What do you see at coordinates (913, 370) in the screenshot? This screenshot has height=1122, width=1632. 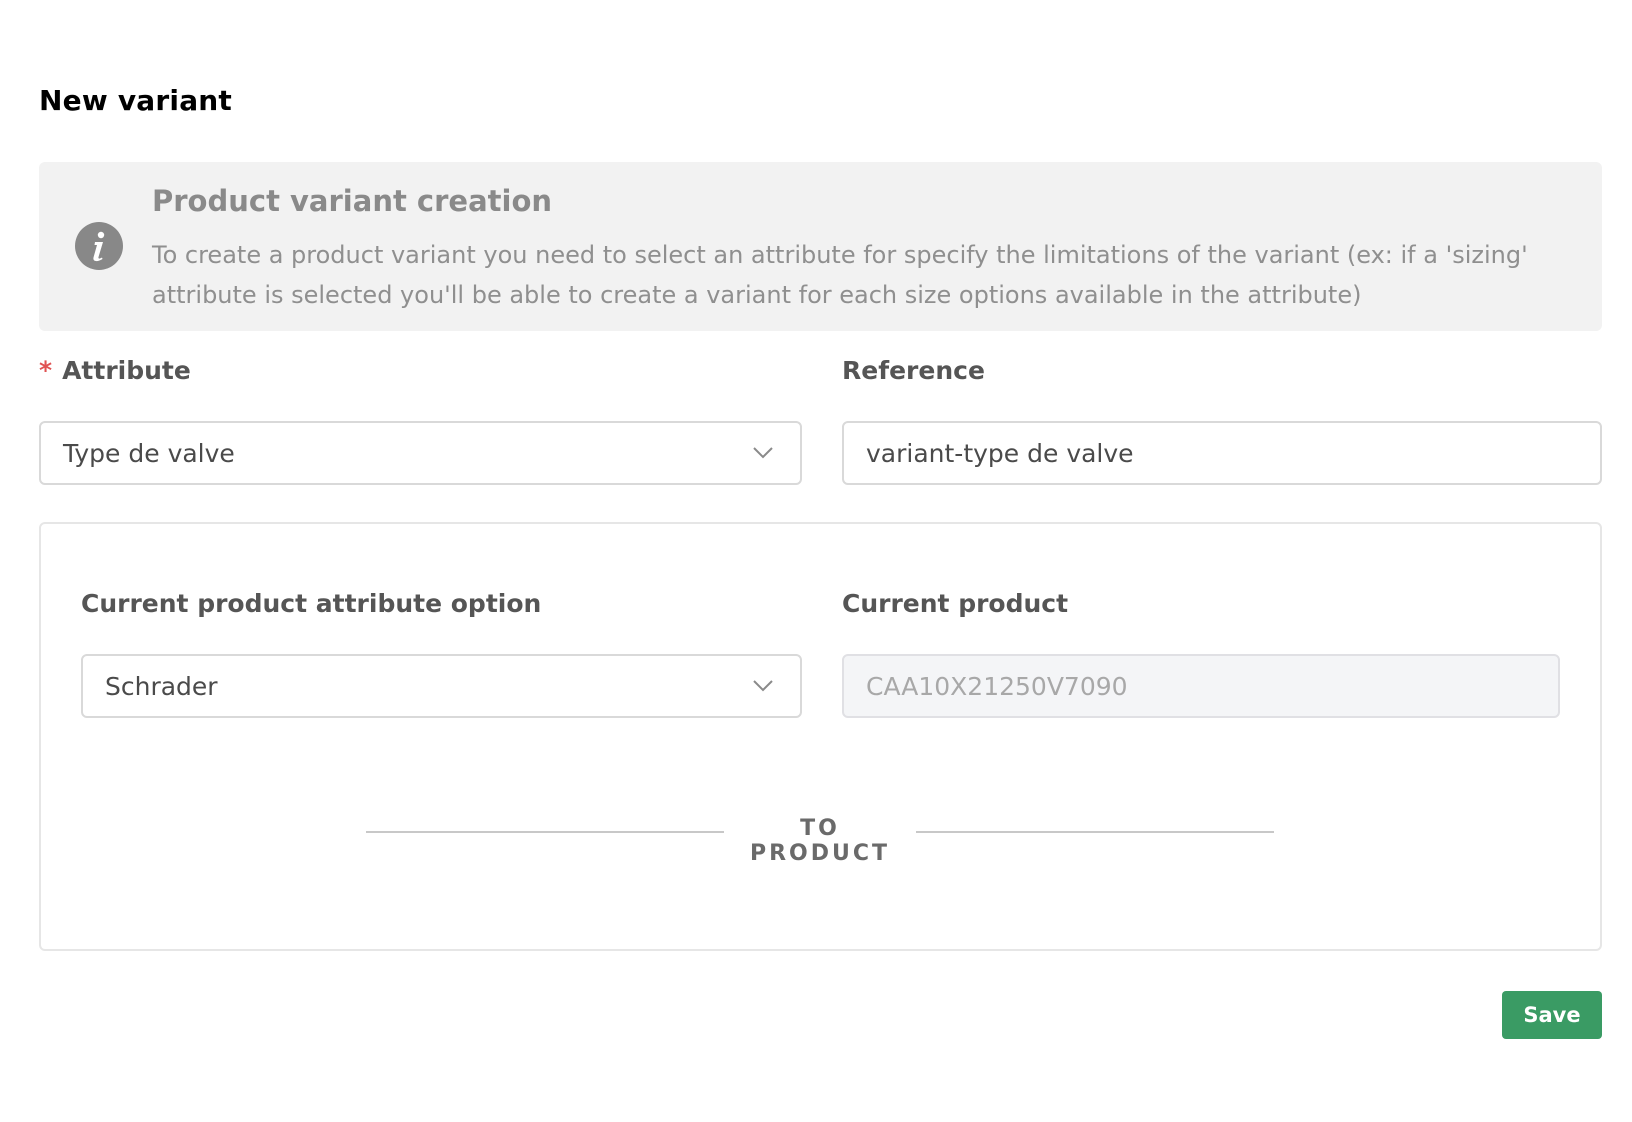 I see `reference-label: Reference` at bounding box center [913, 370].